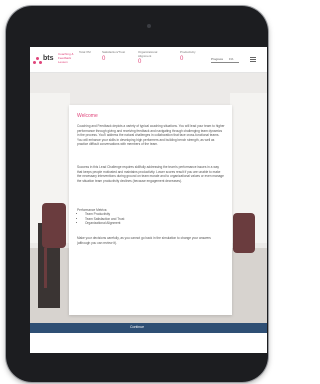  Describe the element at coordinates (137, 327) in the screenshot. I see `continue-button: Continue` at that location.